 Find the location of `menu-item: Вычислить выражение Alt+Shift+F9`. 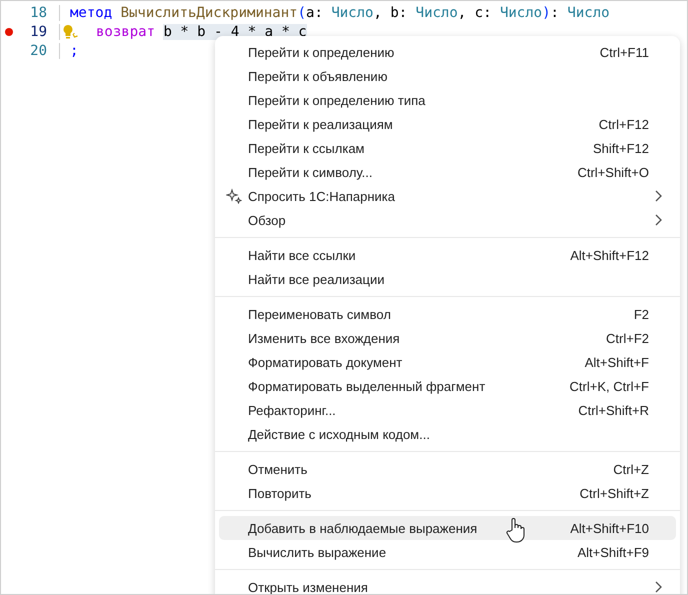

menu-item: Вычислить выражение Alt+Shift+F9 is located at coordinates (447, 552).